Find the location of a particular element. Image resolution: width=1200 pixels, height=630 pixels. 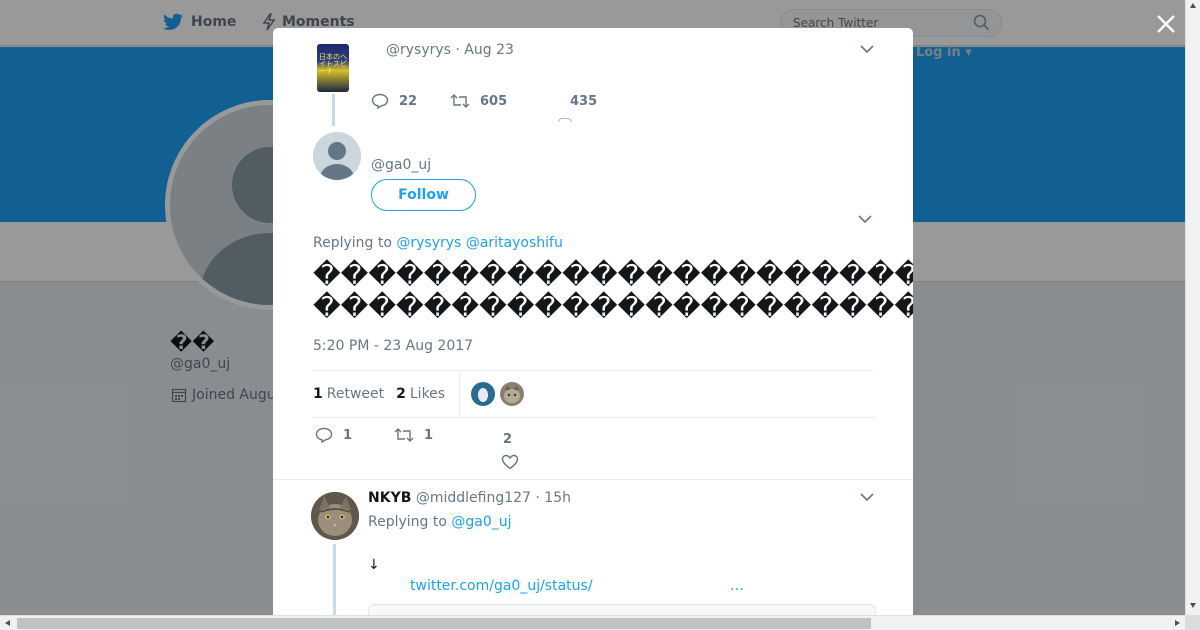

retweet-button: 605 is located at coordinates (505, 101).